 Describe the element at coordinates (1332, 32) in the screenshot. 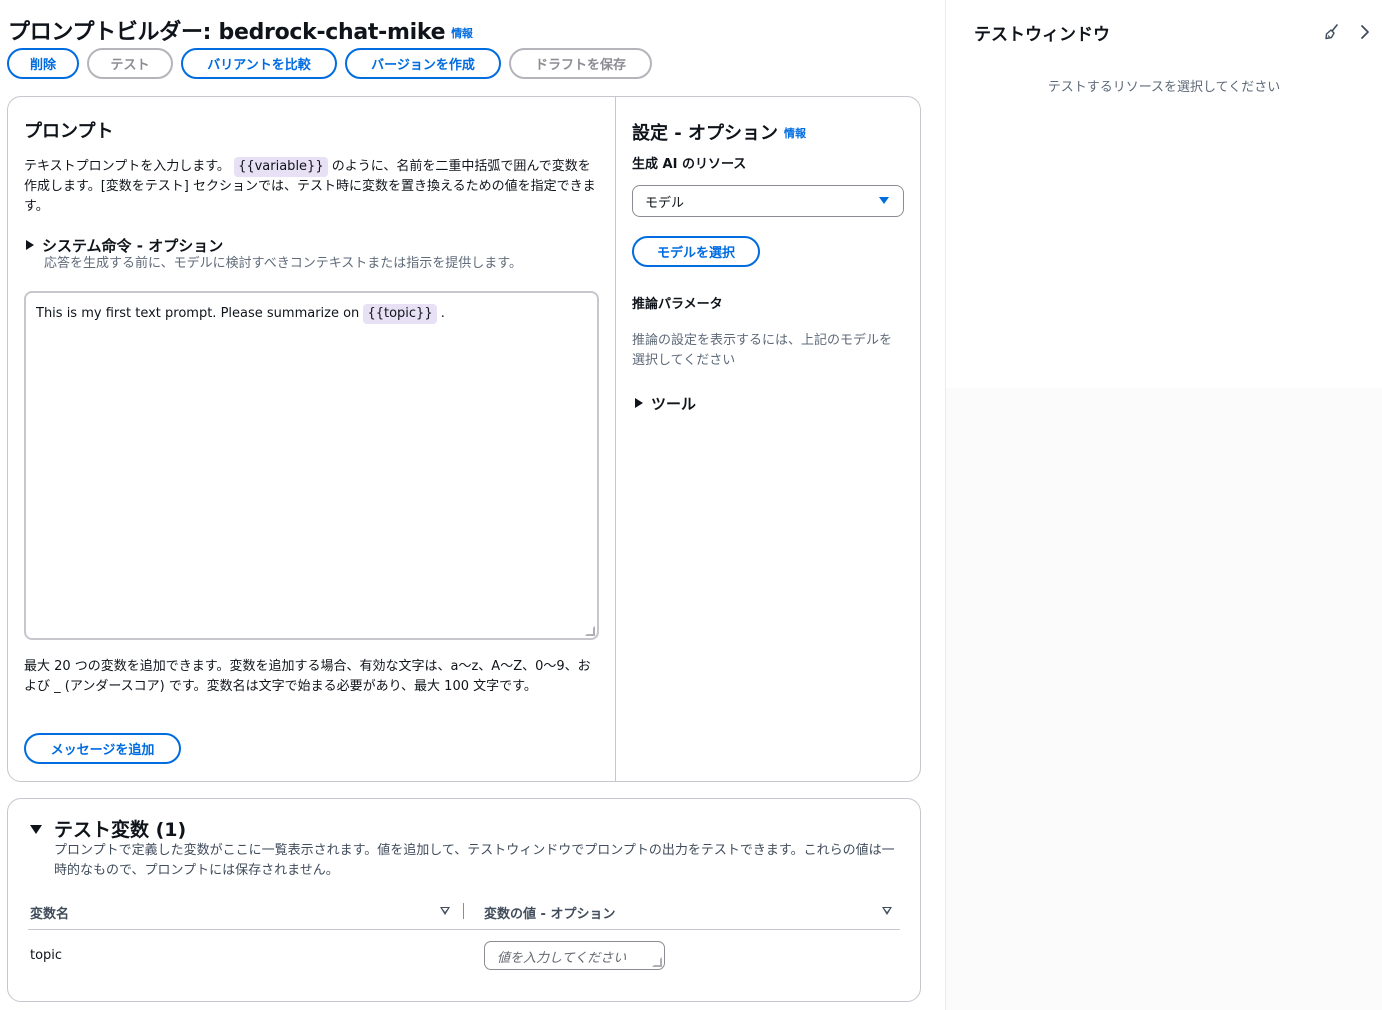

I see `clear-brush-icon` at that location.